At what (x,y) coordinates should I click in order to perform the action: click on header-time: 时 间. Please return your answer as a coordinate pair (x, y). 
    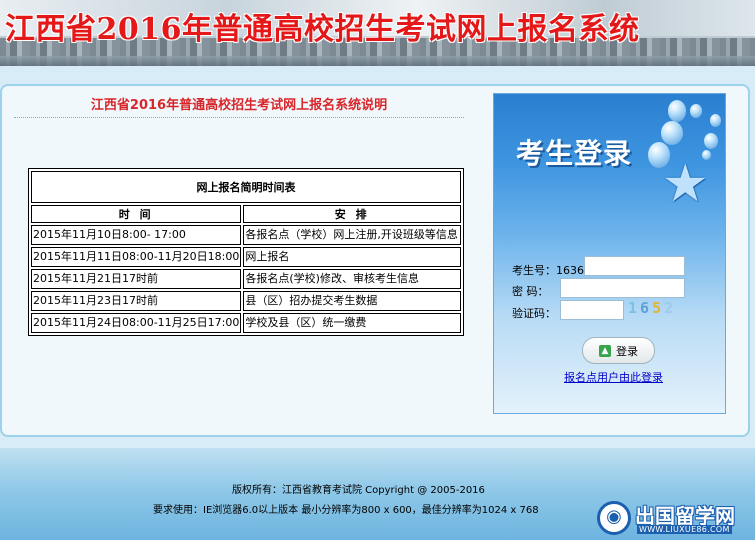
    Looking at the image, I should click on (136, 214).